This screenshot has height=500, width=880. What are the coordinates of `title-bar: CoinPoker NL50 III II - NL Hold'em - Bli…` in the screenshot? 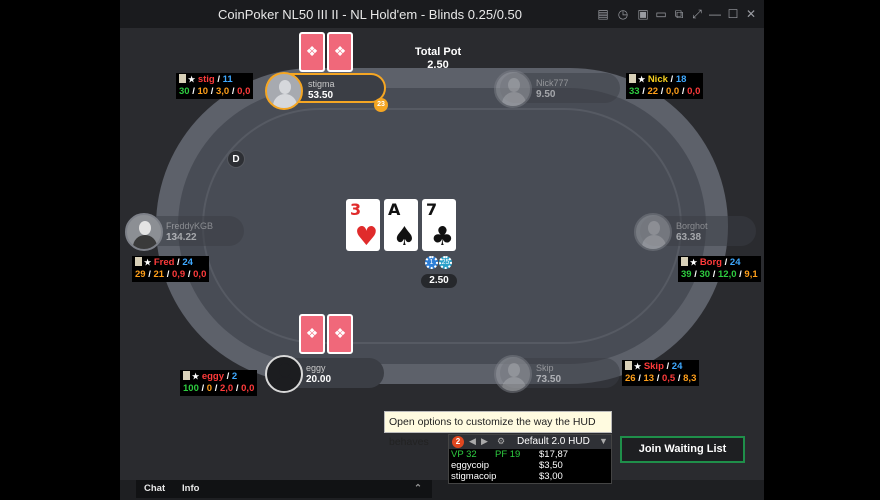 It's located at (442, 14).